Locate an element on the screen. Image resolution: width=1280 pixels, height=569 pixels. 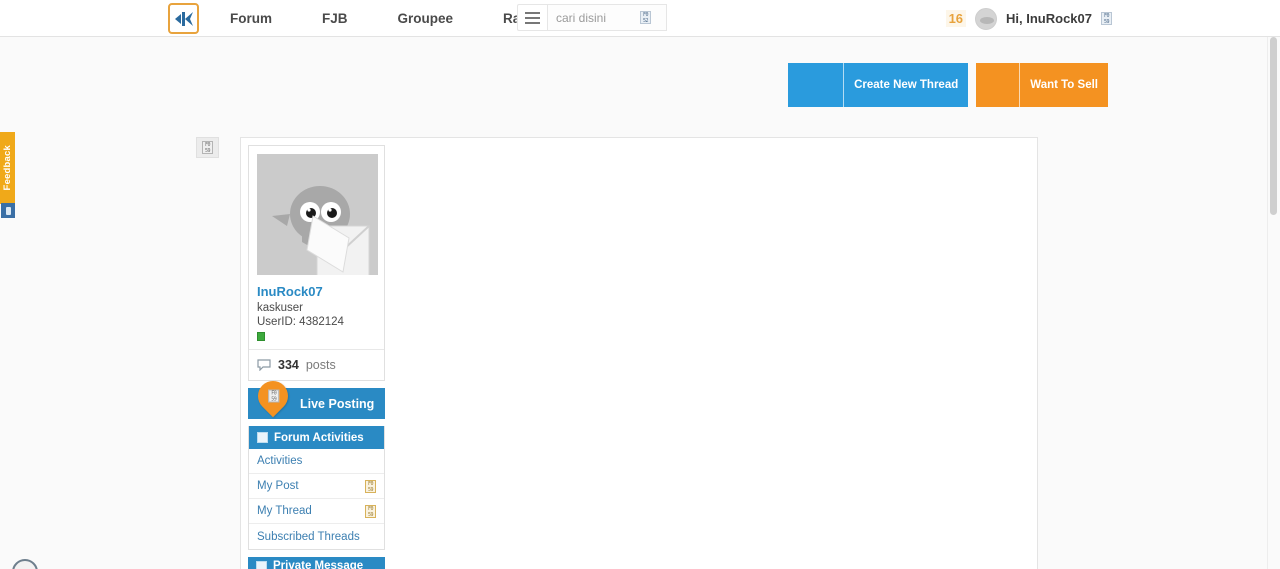
main-navigation: Forum FJB Groupee Radio is located at coordinates (385, 18).